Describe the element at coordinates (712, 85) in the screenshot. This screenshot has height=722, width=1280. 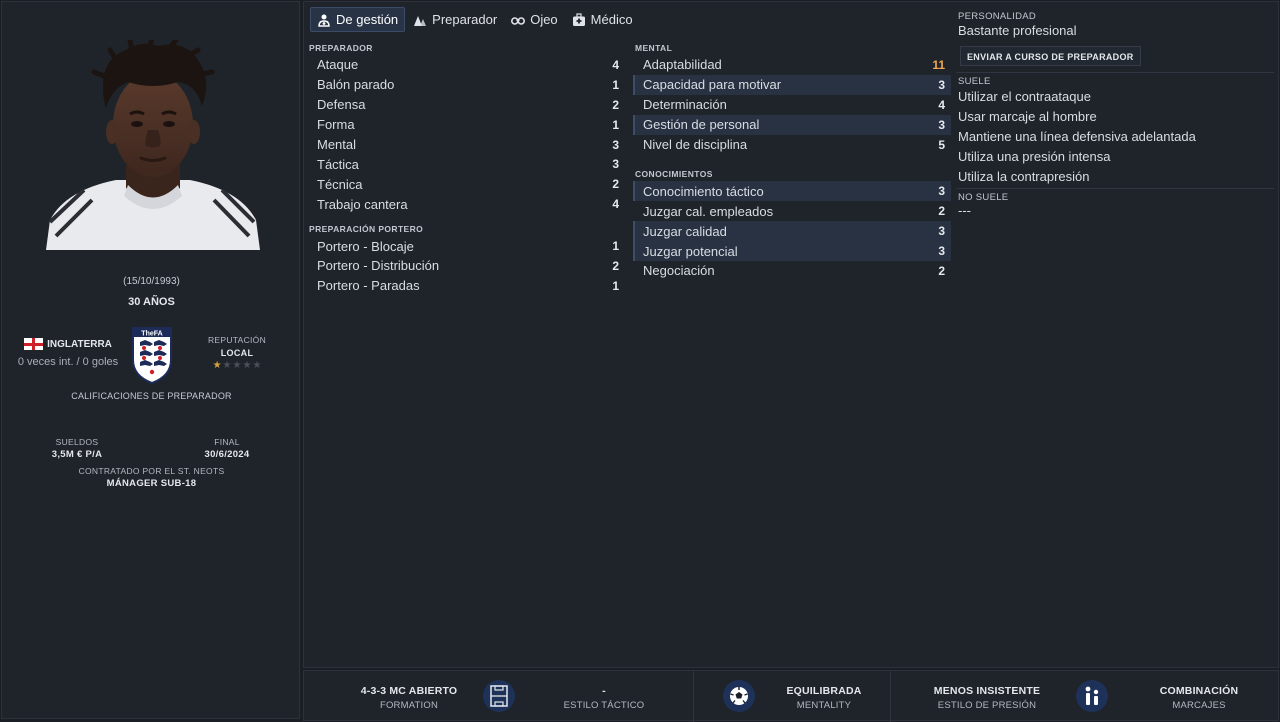
I see `attribute-label: Capacidad para motivar` at that location.